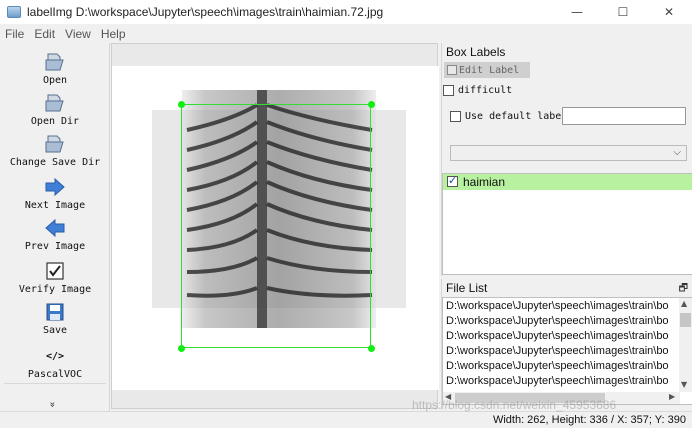 The width and height of the screenshot is (692, 428). What do you see at coordinates (55, 80) in the screenshot?
I see `open-label: Open` at bounding box center [55, 80].